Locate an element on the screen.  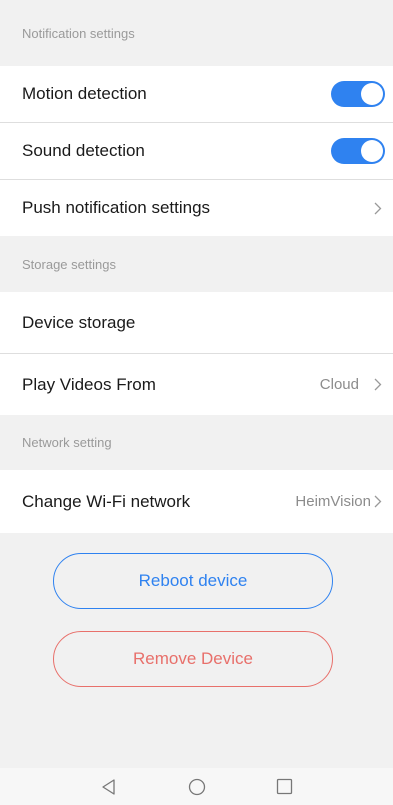
play-videos-from-value: Cloud is located at coordinates (339, 384).